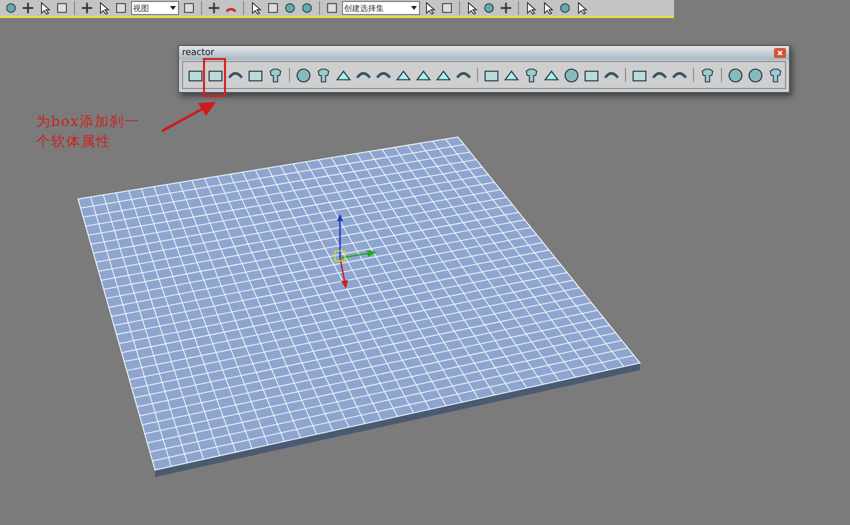  What do you see at coordinates (88, 122) in the screenshot?
I see `annotation-text: 为box添加刹一` at bounding box center [88, 122].